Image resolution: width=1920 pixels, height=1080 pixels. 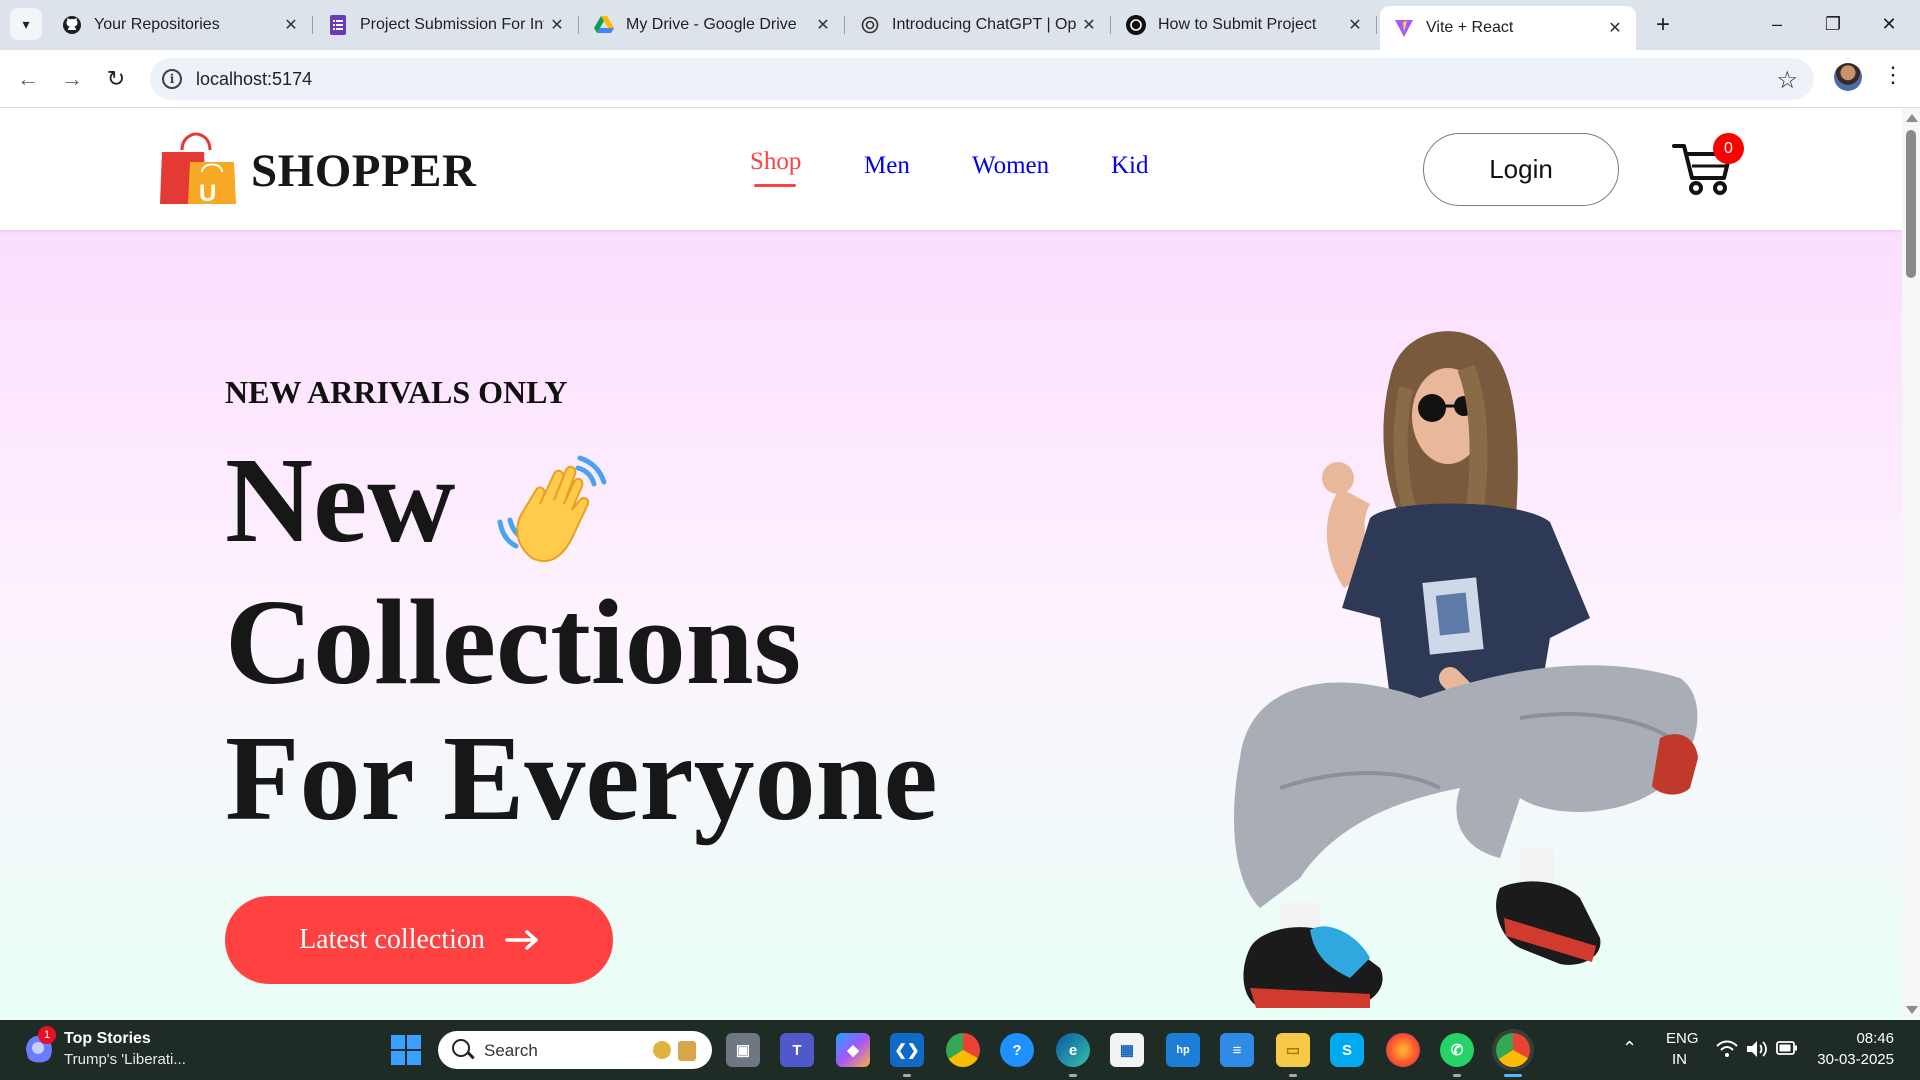 What do you see at coordinates (984, 24) in the screenshot?
I see `tab-title: Introducing ChatGPT | OpenAI` at bounding box center [984, 24].